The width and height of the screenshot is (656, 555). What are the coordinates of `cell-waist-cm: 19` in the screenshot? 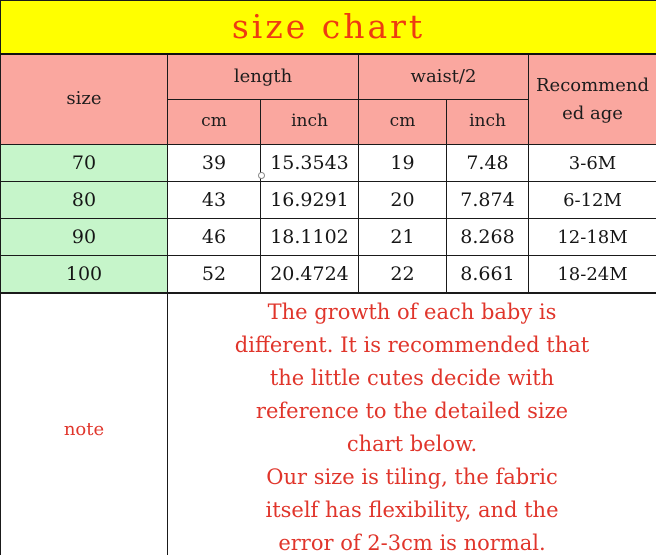 It's located at (402, 163).